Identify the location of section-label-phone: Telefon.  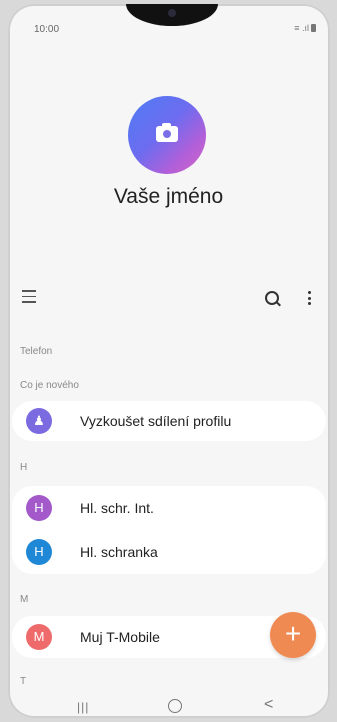
(36, 351).